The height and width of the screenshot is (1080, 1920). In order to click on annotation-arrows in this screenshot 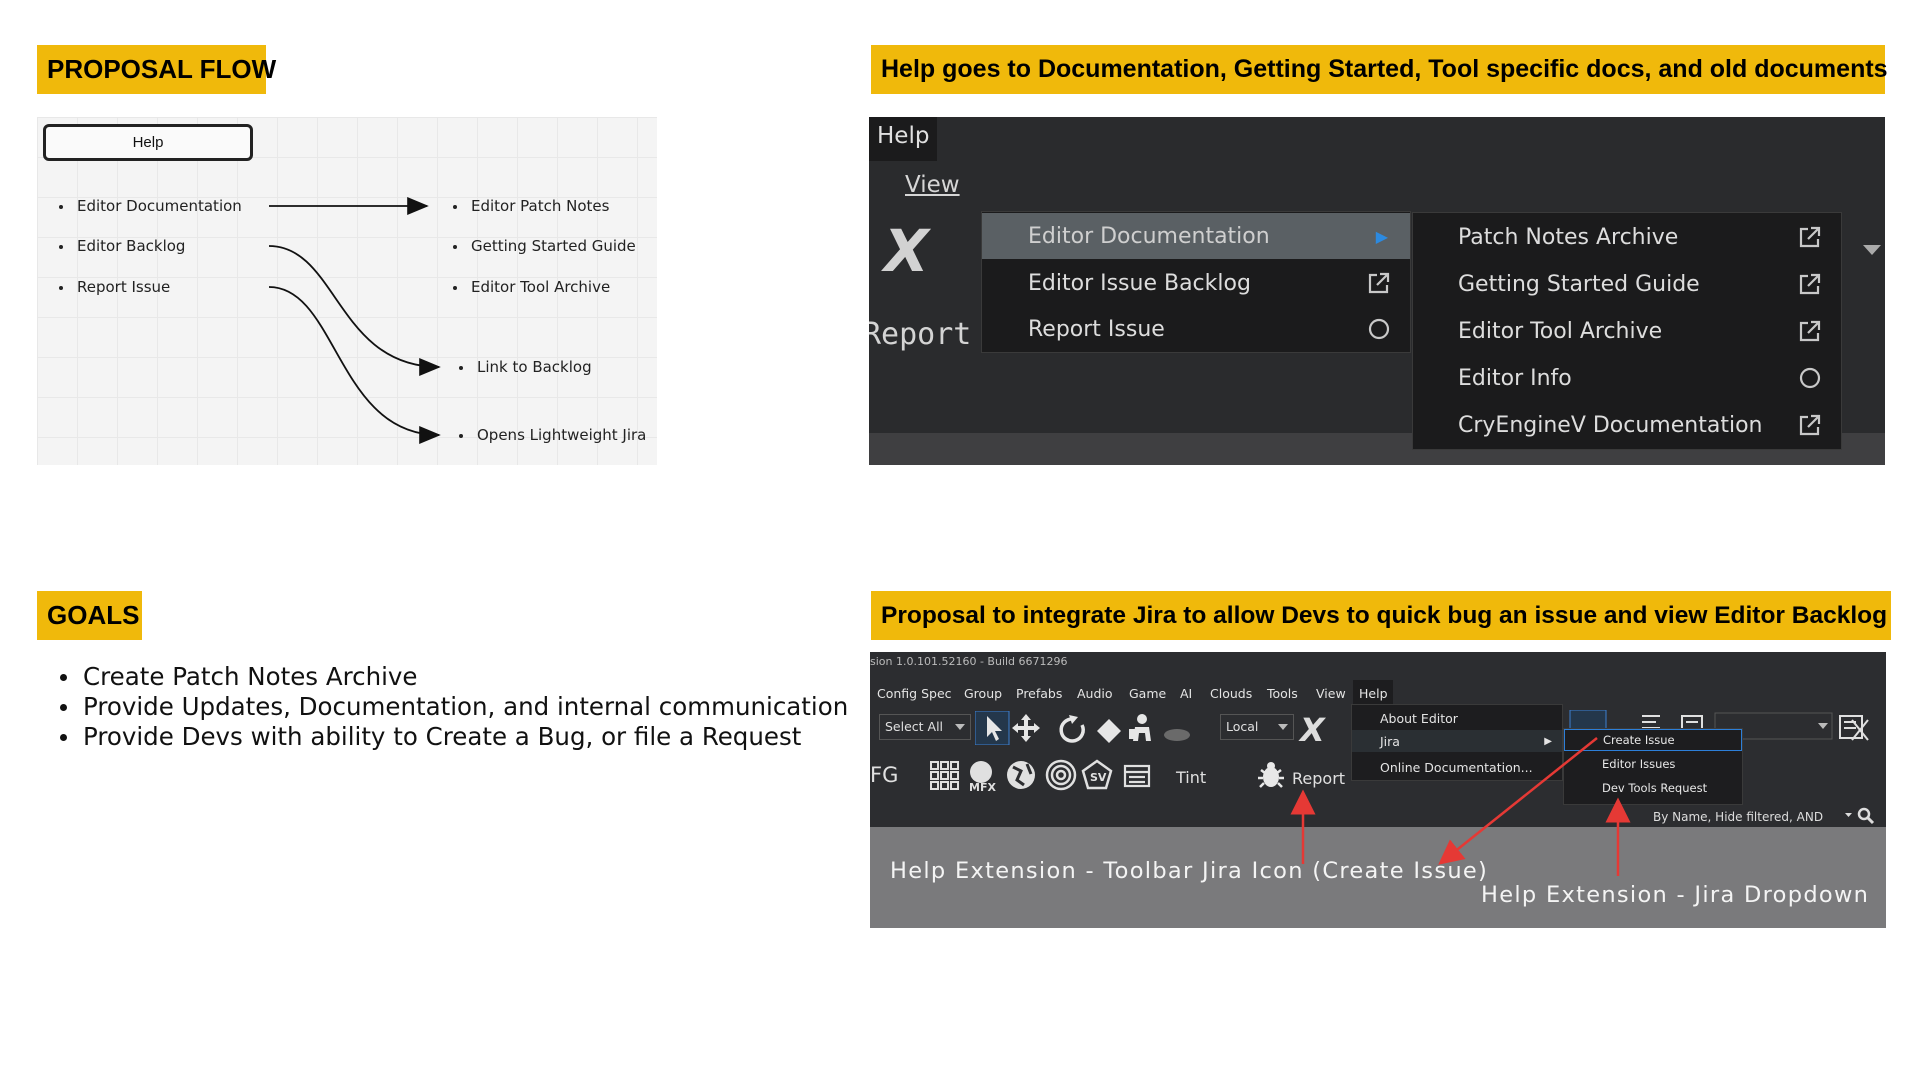, I will do `click(1460, 806)`.